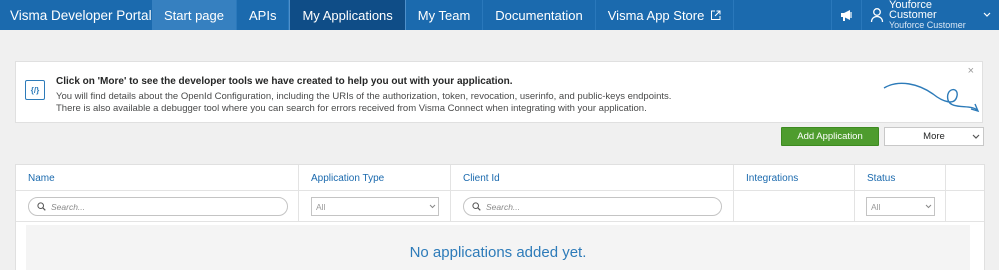 The image size is (999, 270). Describe the element at coordinates (877, 15) in the screenshot. I see `user-icon` at that location.